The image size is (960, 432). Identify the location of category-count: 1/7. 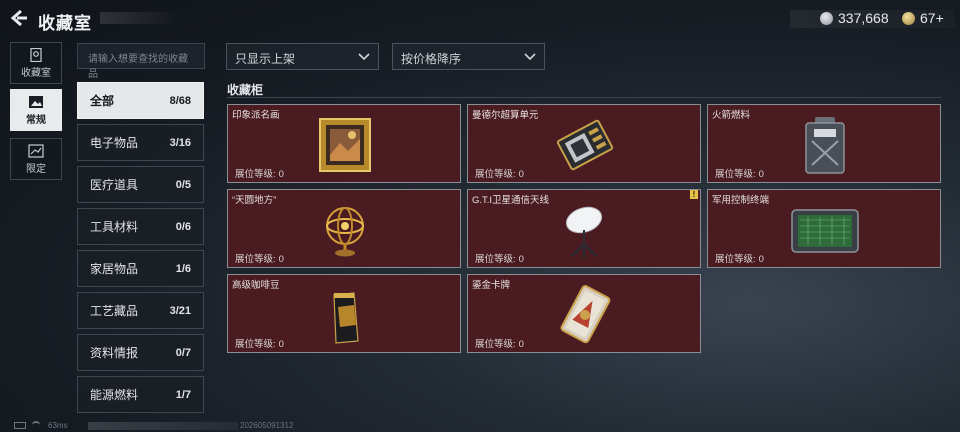
(183, 394).